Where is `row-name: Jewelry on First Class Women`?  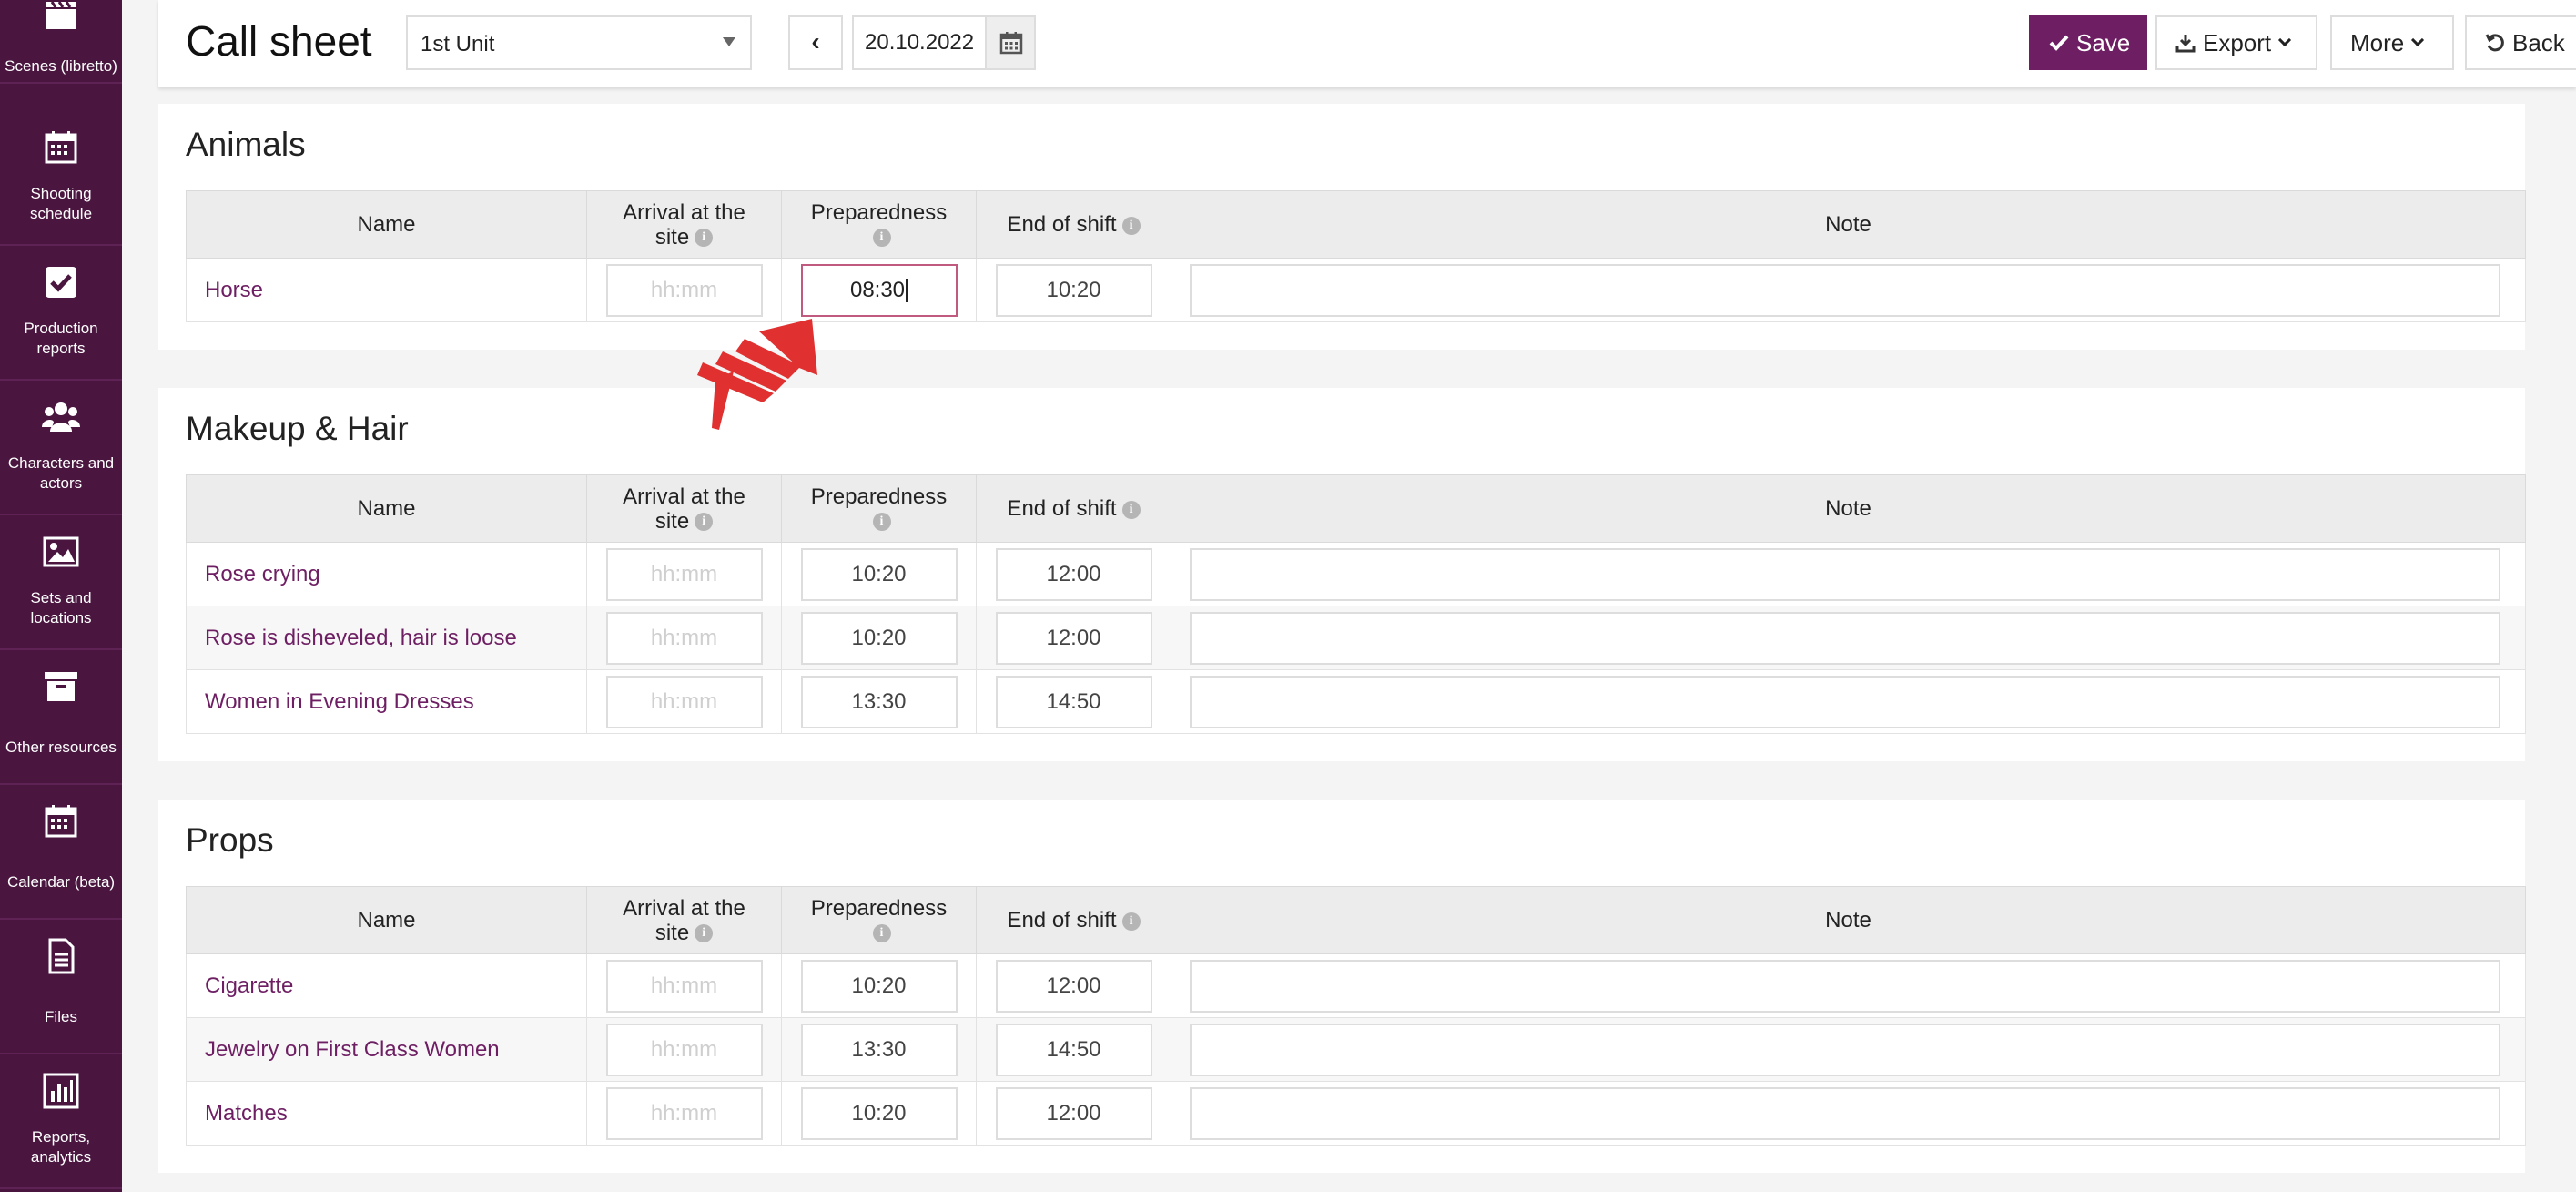
row-name: Jewelry on First Class Women is located at coordinates (386, 1050).